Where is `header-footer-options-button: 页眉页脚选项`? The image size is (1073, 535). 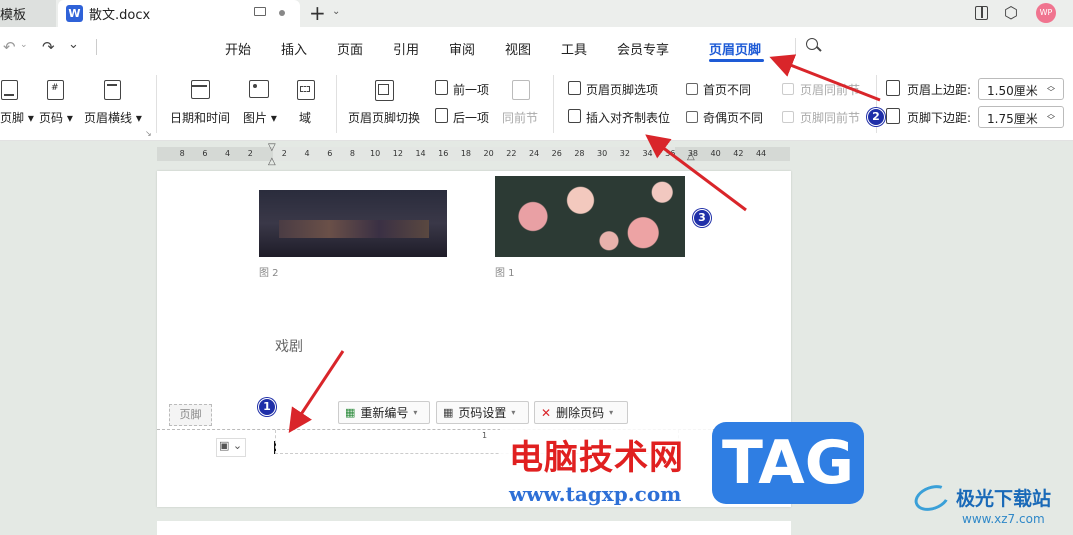
header-footer-options-button: 页眉页脚选项 is located at coordinates (622, 89).